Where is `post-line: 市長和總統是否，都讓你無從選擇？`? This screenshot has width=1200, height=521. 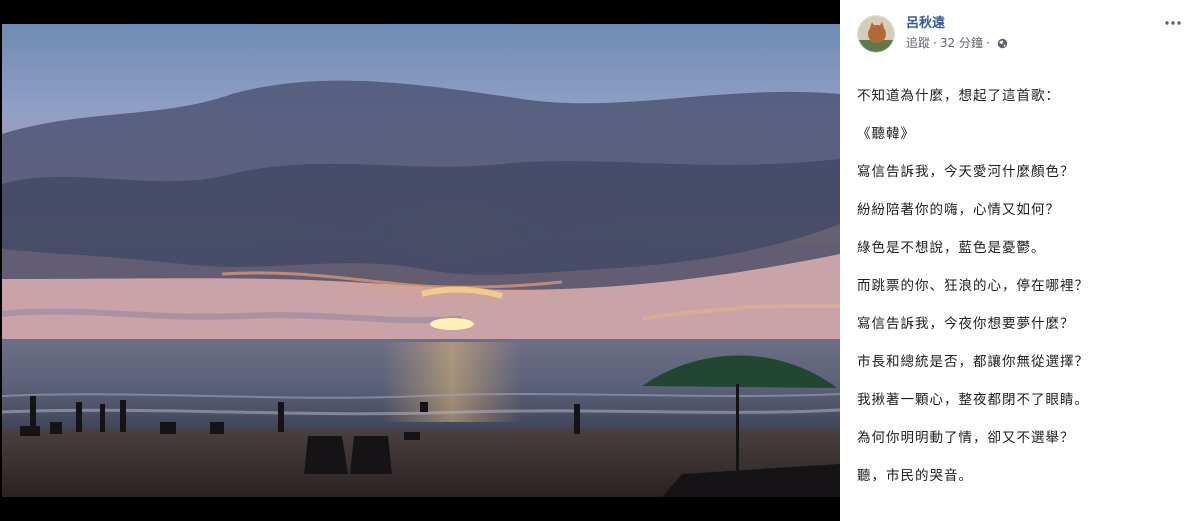
post-line: 市長和總統是否，都讓你無從選擇？ is located at coordinates (973, 362).